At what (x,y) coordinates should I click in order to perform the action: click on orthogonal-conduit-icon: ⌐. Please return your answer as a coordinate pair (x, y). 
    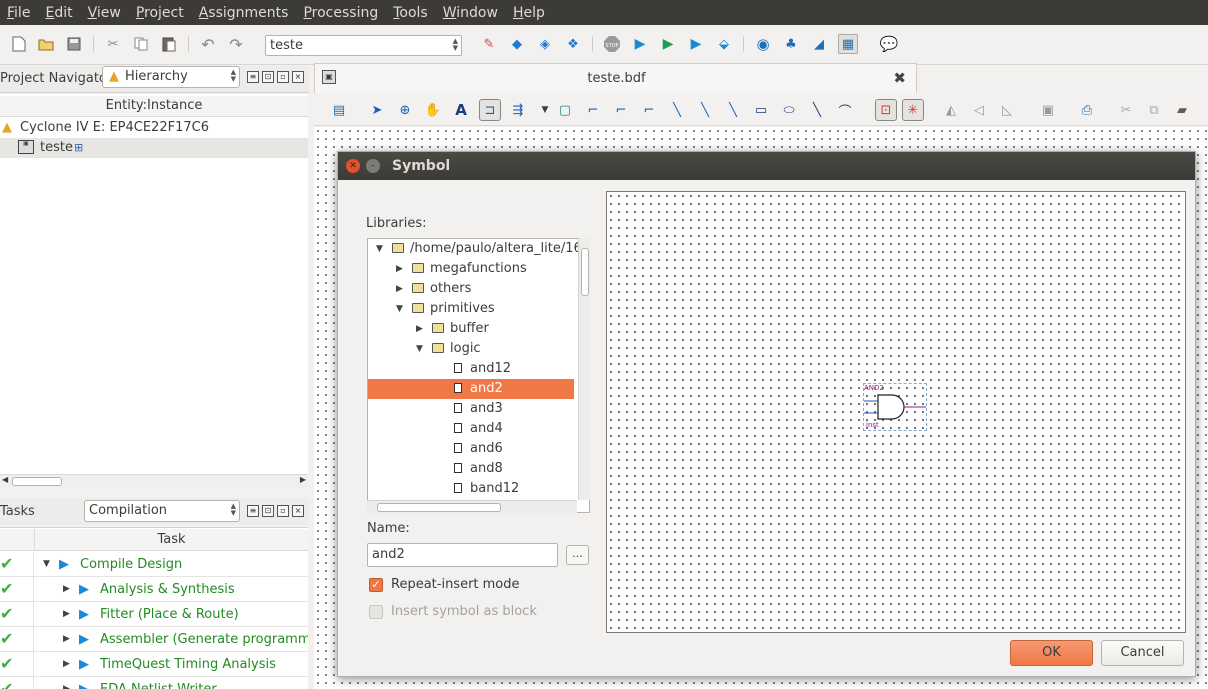
    Looking at the image, I should click on (649, 110).